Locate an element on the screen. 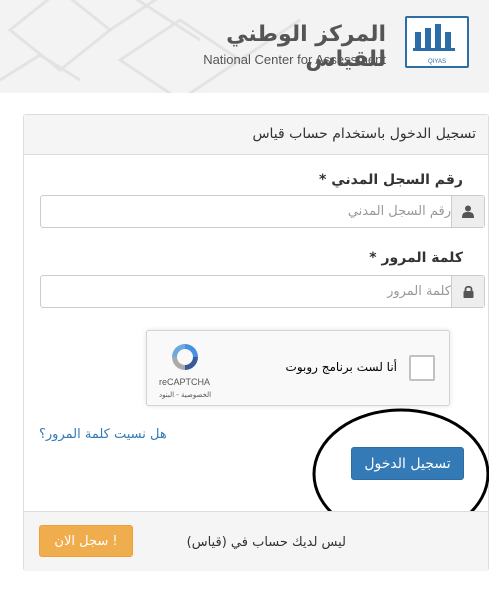  panel-heading: تسجيل الدخول باستخدام حساب قياس is located at coordinates (256, 135).